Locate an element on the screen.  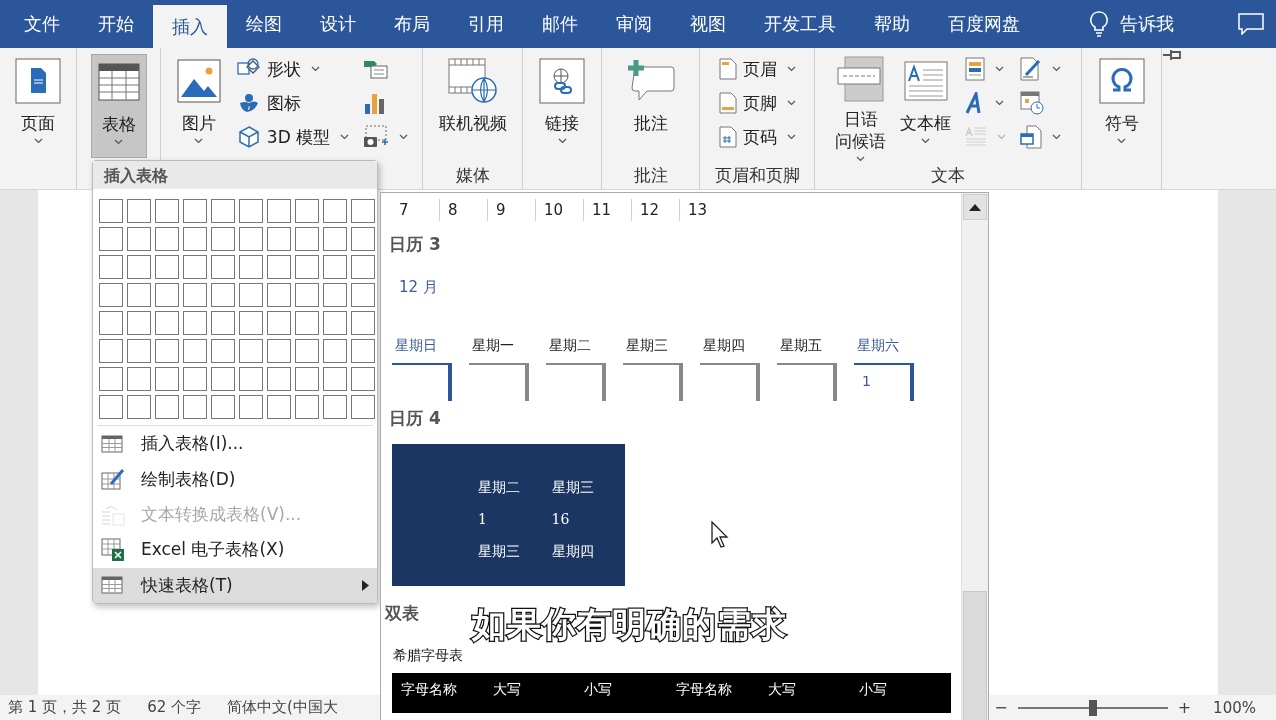
online-video-button: 联机视频 is located at coordinates (472, 106).